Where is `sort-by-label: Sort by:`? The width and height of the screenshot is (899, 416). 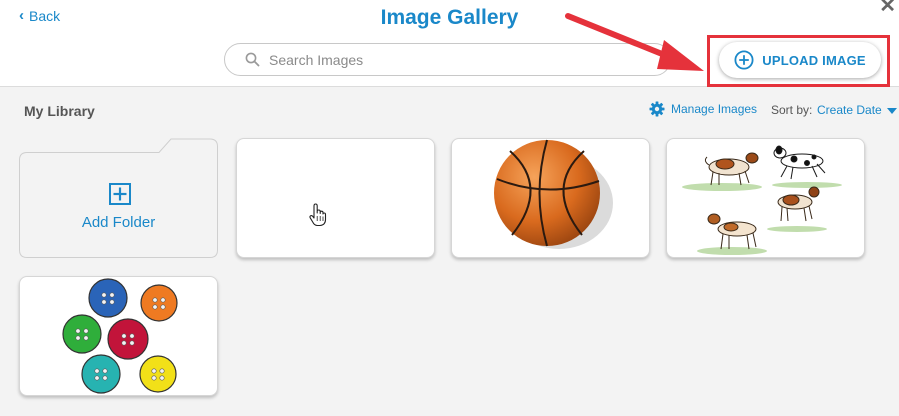
sort-by-label: Sort by: is located at coordinates (792, 110).